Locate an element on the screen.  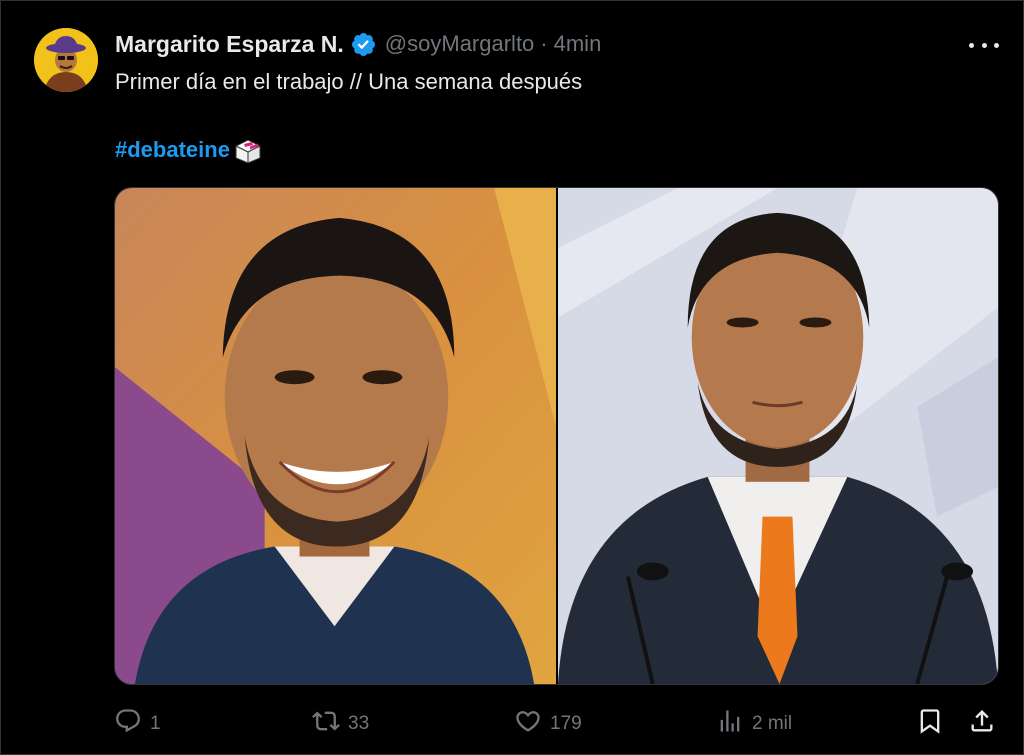
like-button: 179 is located at coordinates (548, 724).